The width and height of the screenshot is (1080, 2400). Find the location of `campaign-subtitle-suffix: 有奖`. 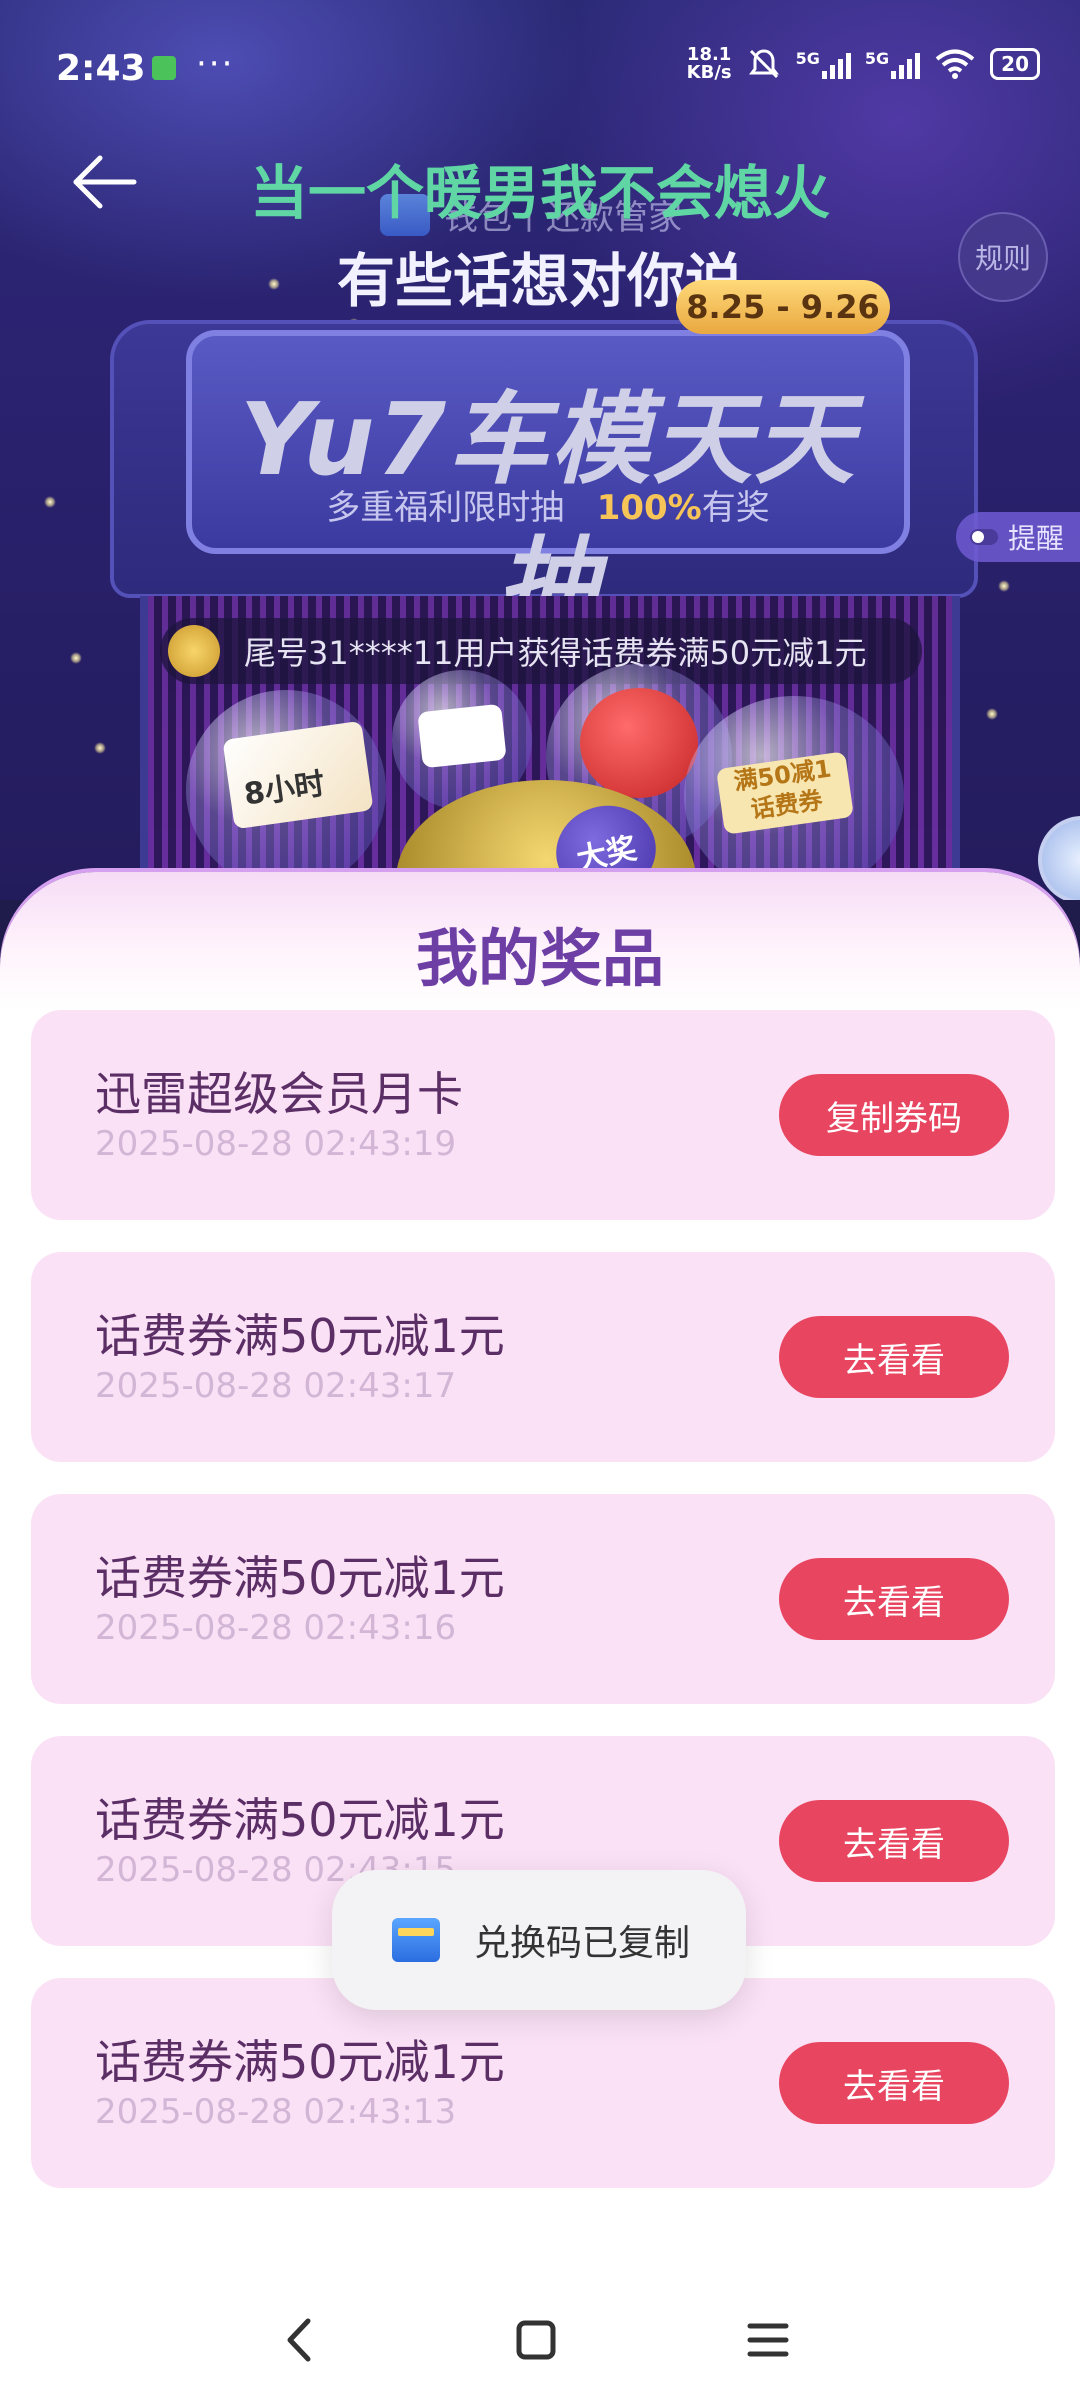

campaign-subtitle-suffix: 有奖 is located at coordinates (735, 508).